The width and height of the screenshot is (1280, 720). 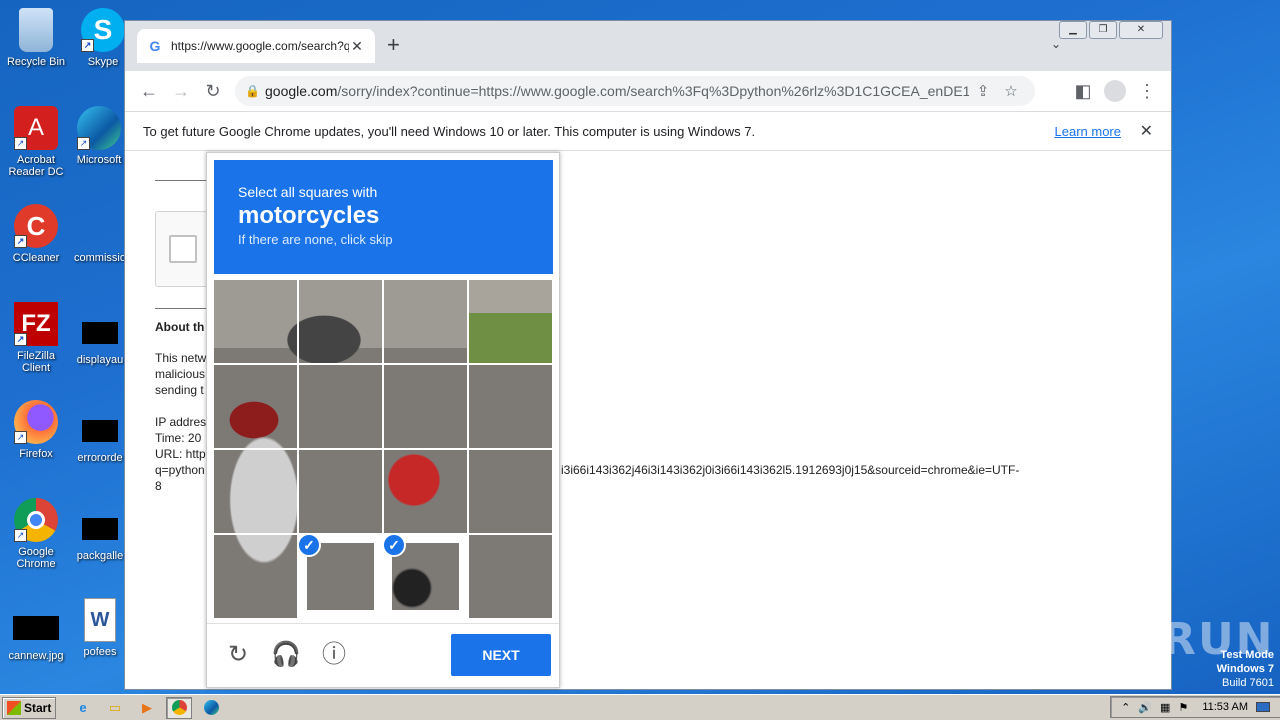 I want to click on shortcut-arrow-icon: ↗, so click(x=20, y=241).